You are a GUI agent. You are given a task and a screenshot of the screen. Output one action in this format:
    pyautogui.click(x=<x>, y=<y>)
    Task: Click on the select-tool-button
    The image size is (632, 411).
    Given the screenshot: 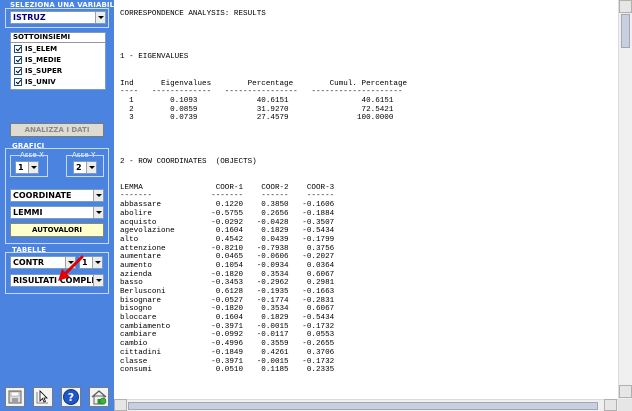 What is the action you would take?
    pyautogui.click(x=43, y=397)
    